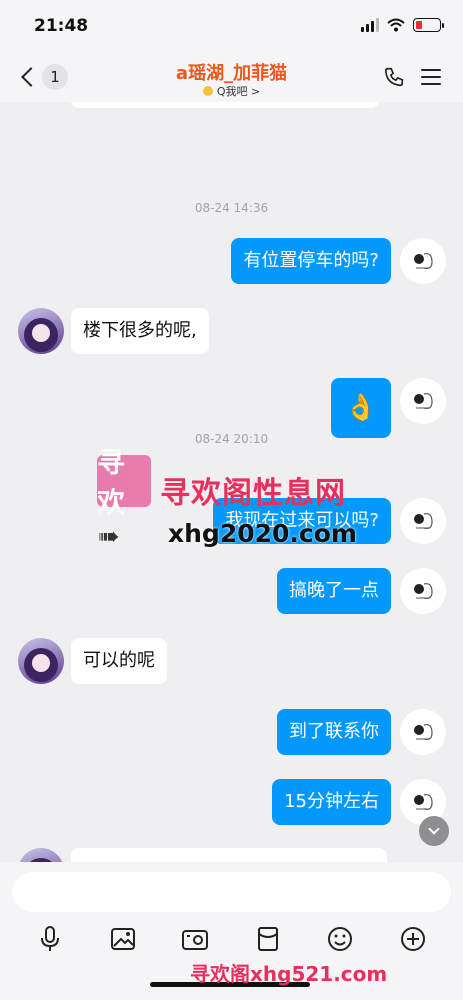 The width and height of the screenshot is (463, 1000). Describe the element at coordinates (289, 974) in the screenshot. I see `watermark-bottom: 寻欢阁xhg521.com` at that location.